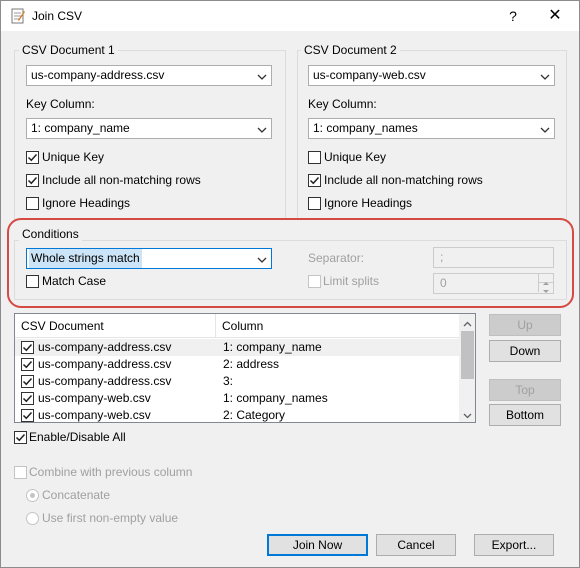 This screenshot has width=580, height=568. I want to click on close-button: ✕, so click(555, 16).